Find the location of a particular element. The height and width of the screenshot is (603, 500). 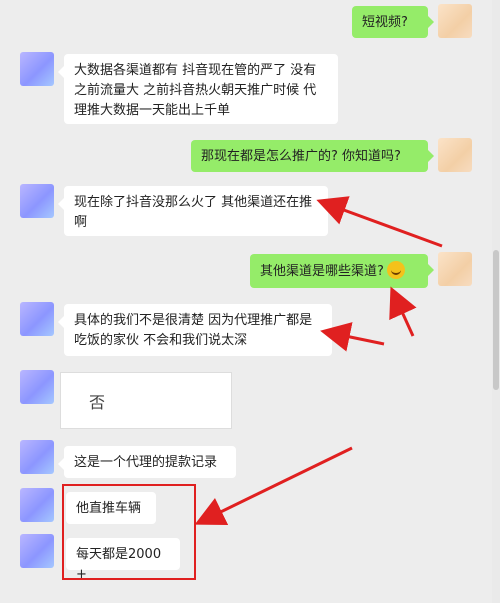

message-text: 现在除了抖音没那么火了 其他渠道还在推啊 is located at coordinates (193, 212).